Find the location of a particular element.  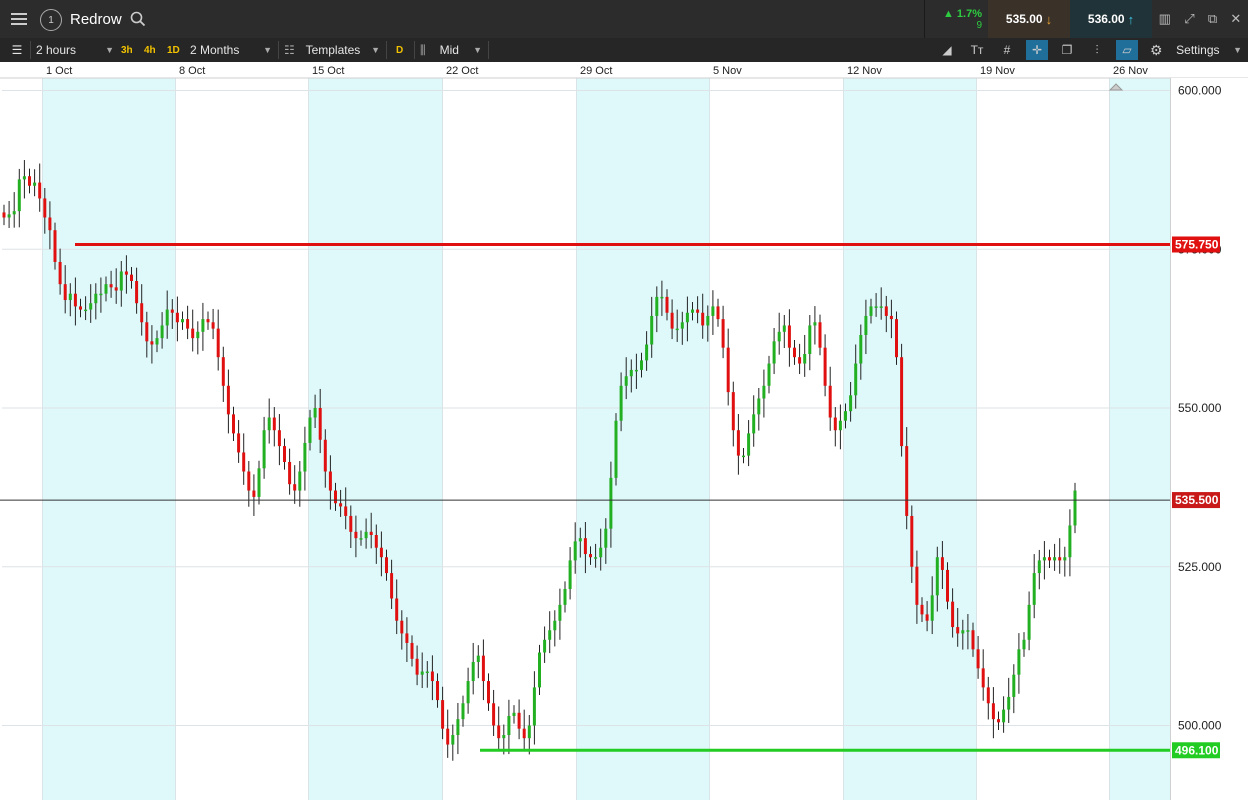

price-type-select: ⫼ Mid ▼ is located at coordinates (451, 50).